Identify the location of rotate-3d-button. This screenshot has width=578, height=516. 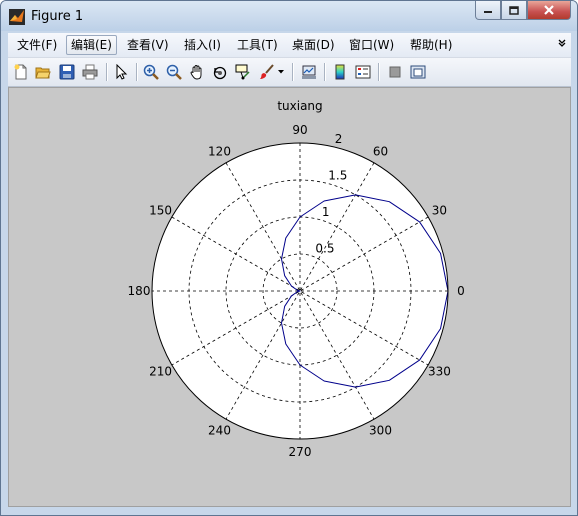
(220, 72).